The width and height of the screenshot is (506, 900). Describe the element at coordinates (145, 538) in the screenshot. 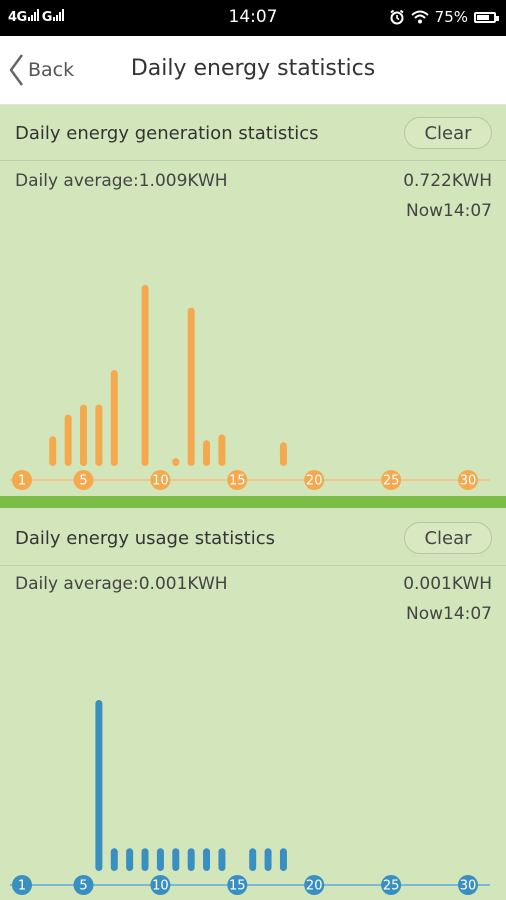

I see `usage-title: Daily energy usage statistics` at that location.